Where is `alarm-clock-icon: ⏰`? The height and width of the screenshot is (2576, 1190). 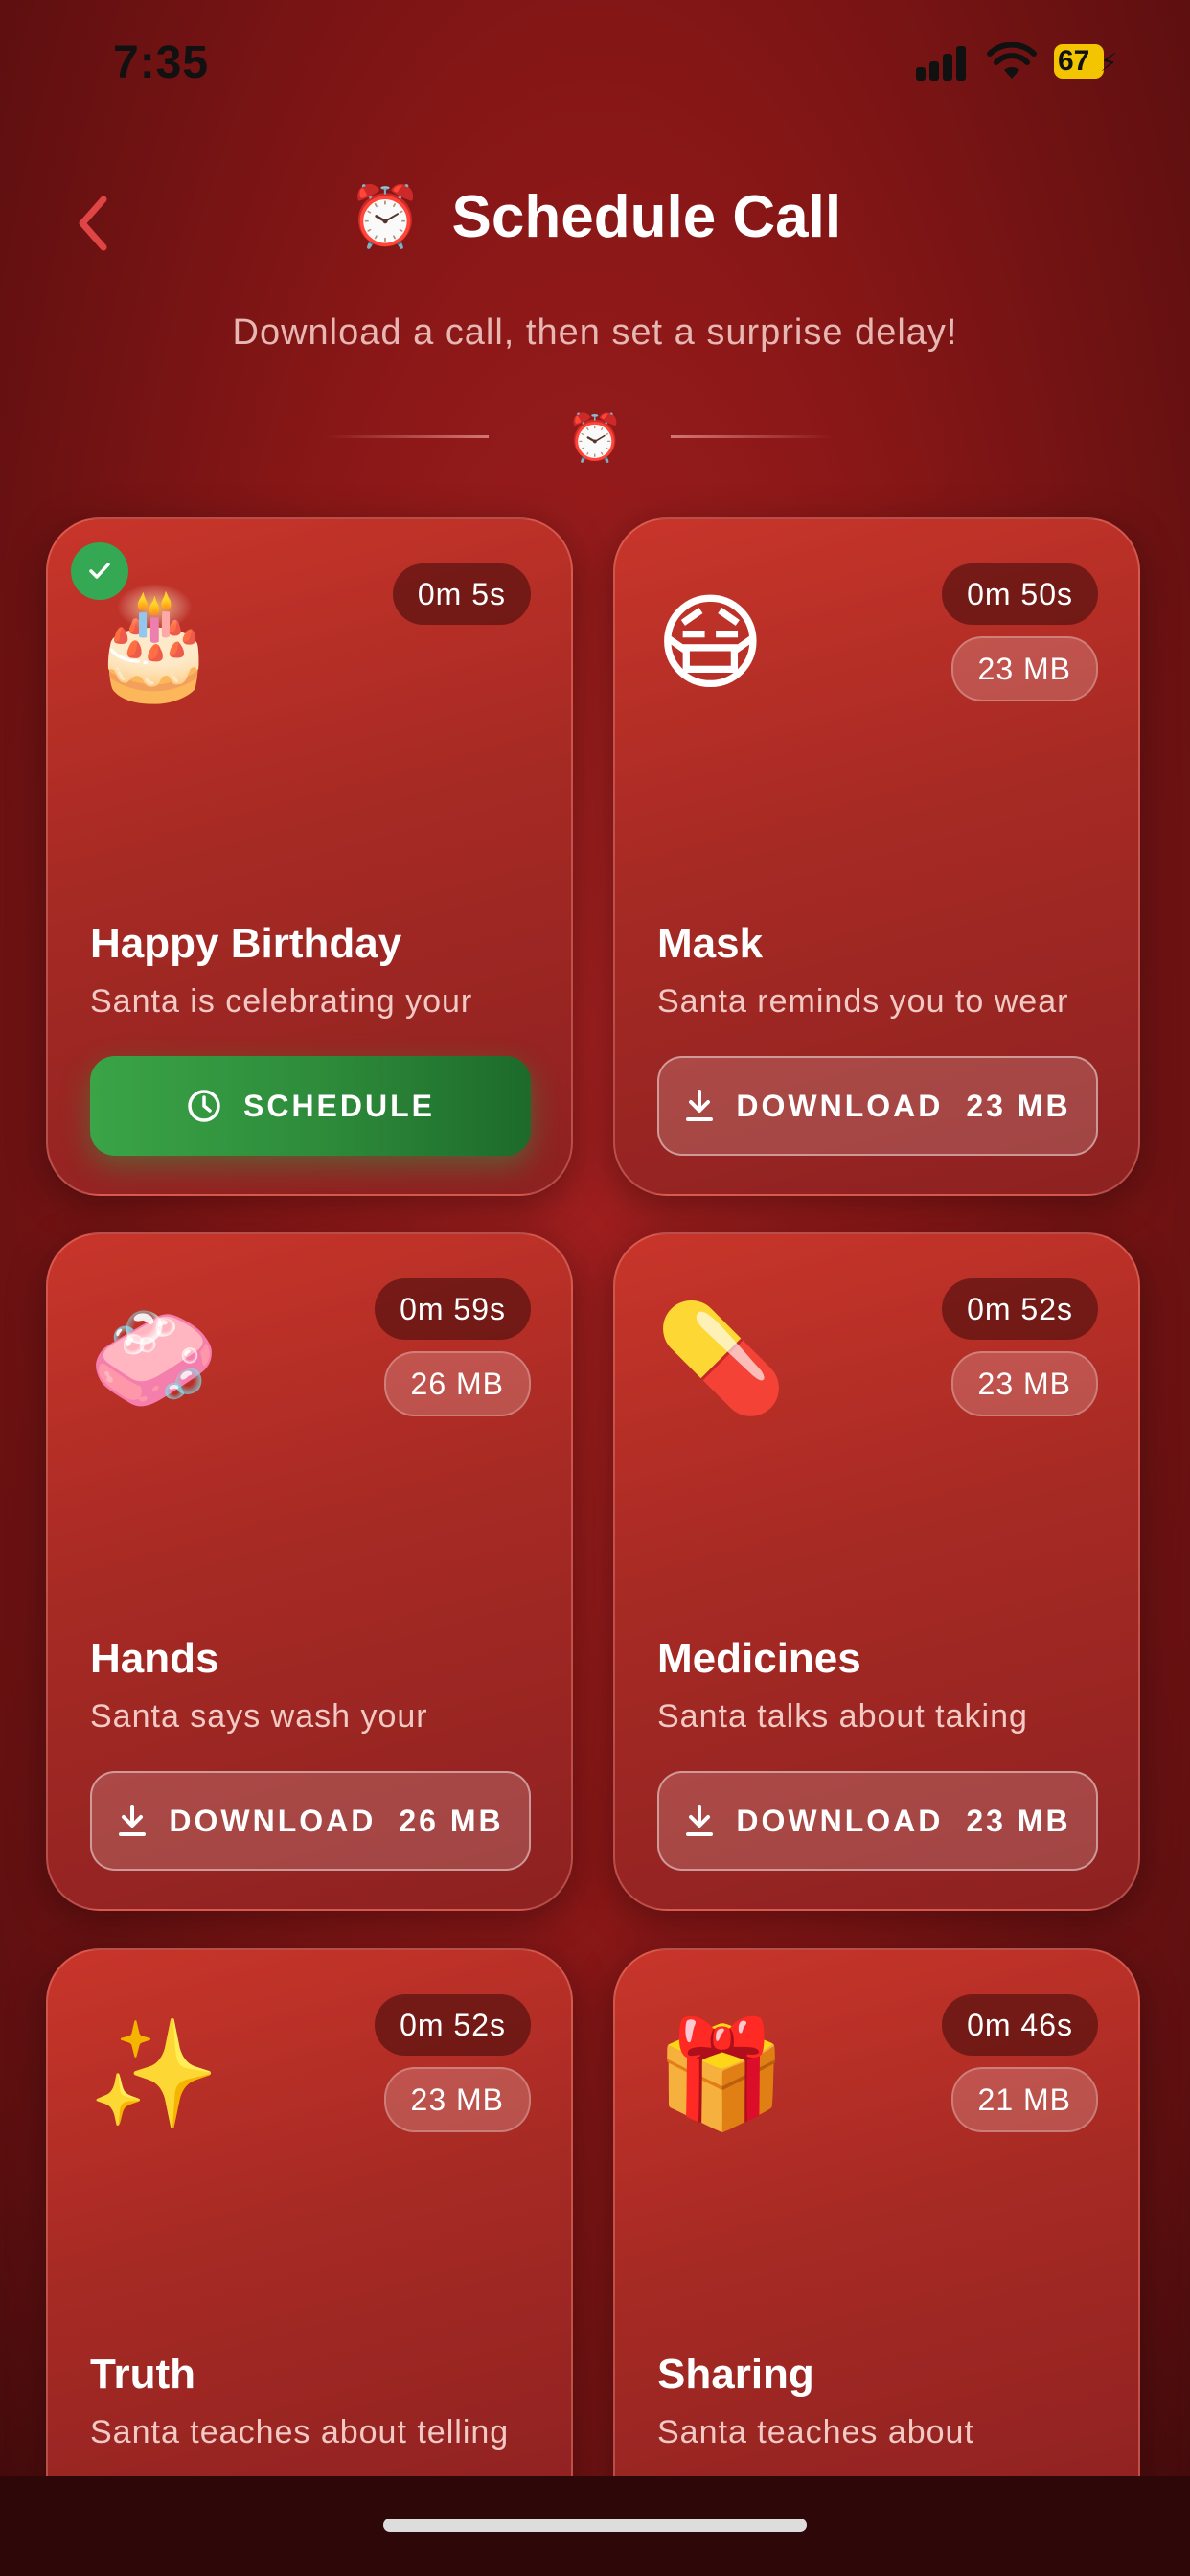 alarm-clock-icon: ⏰ is located at coordinates (386, 217).